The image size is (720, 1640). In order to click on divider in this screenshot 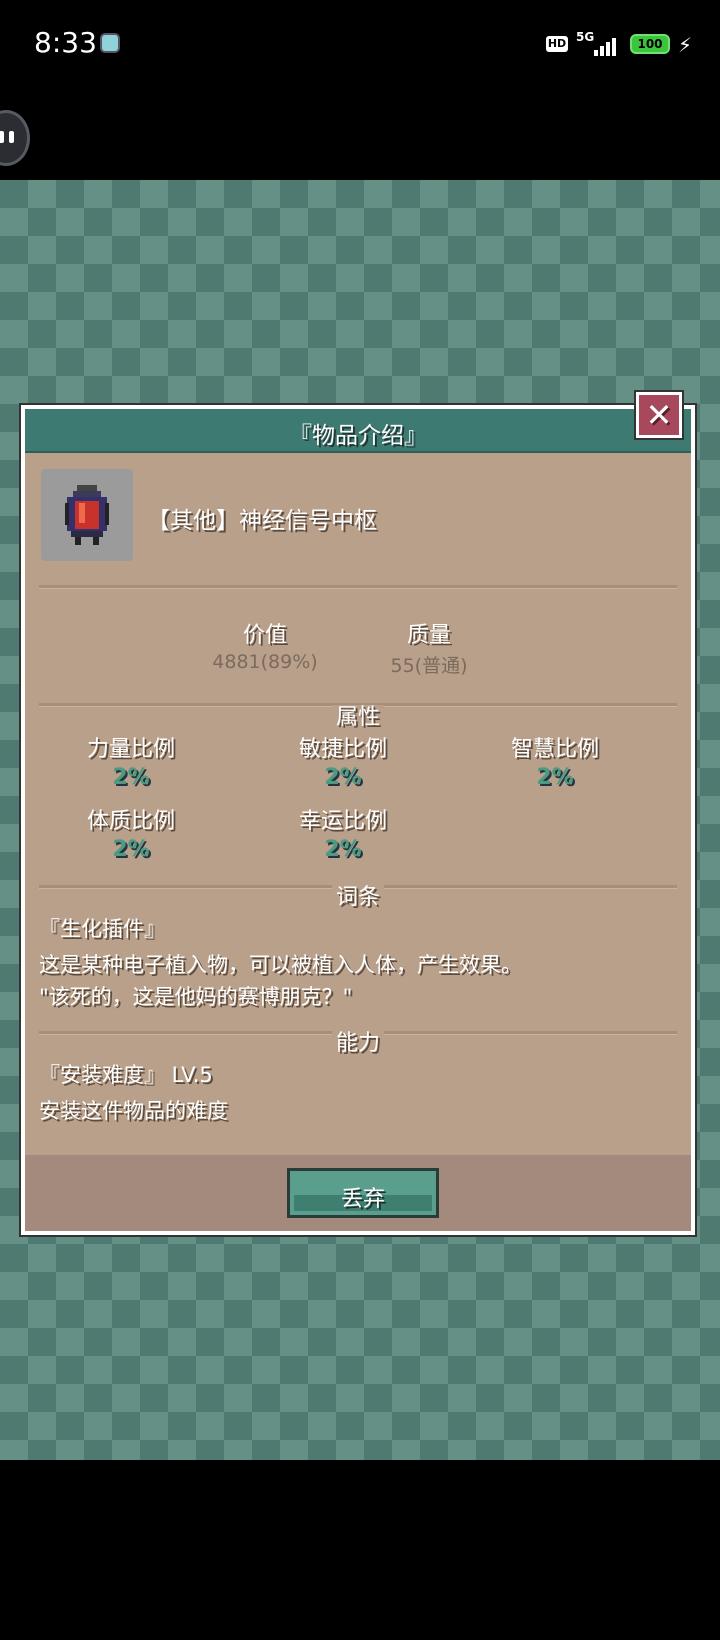, I will do `click(358, 587)`.